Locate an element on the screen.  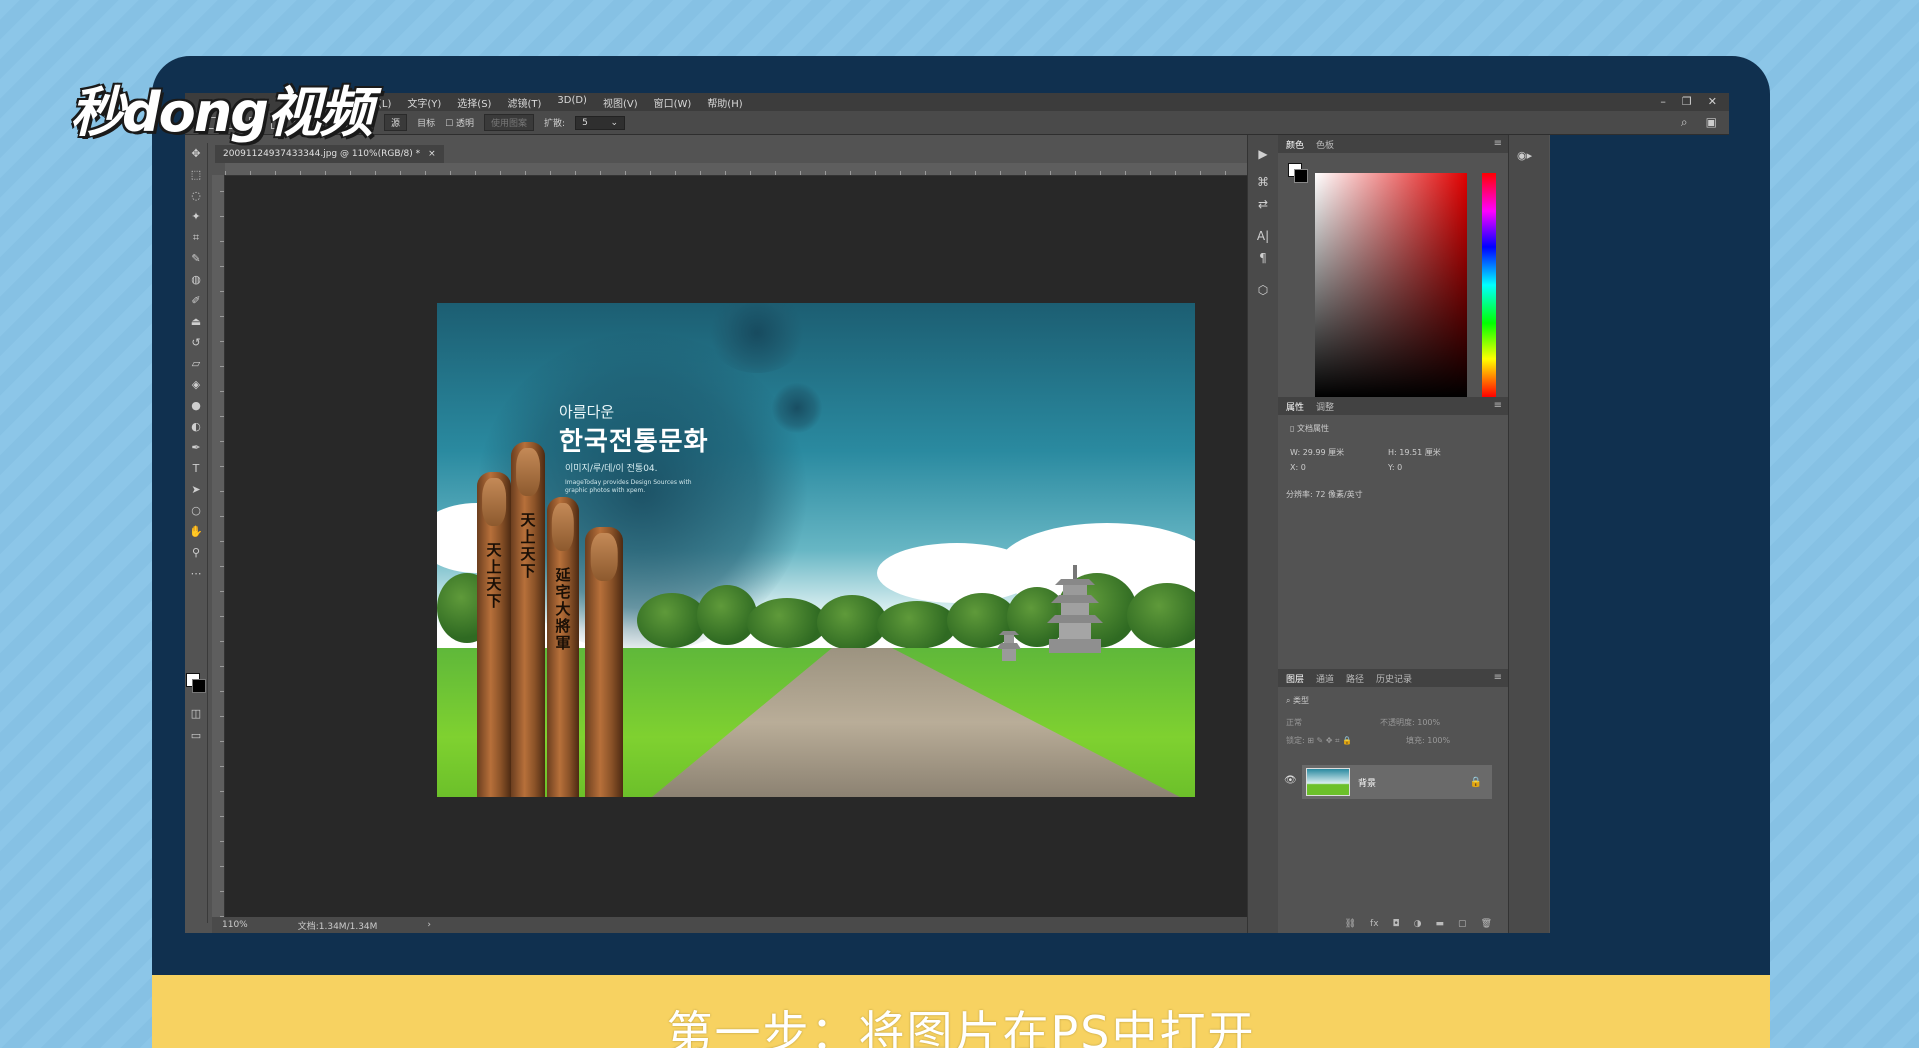
menu-type: 文字(Y) is located at coordinates (424, 102).